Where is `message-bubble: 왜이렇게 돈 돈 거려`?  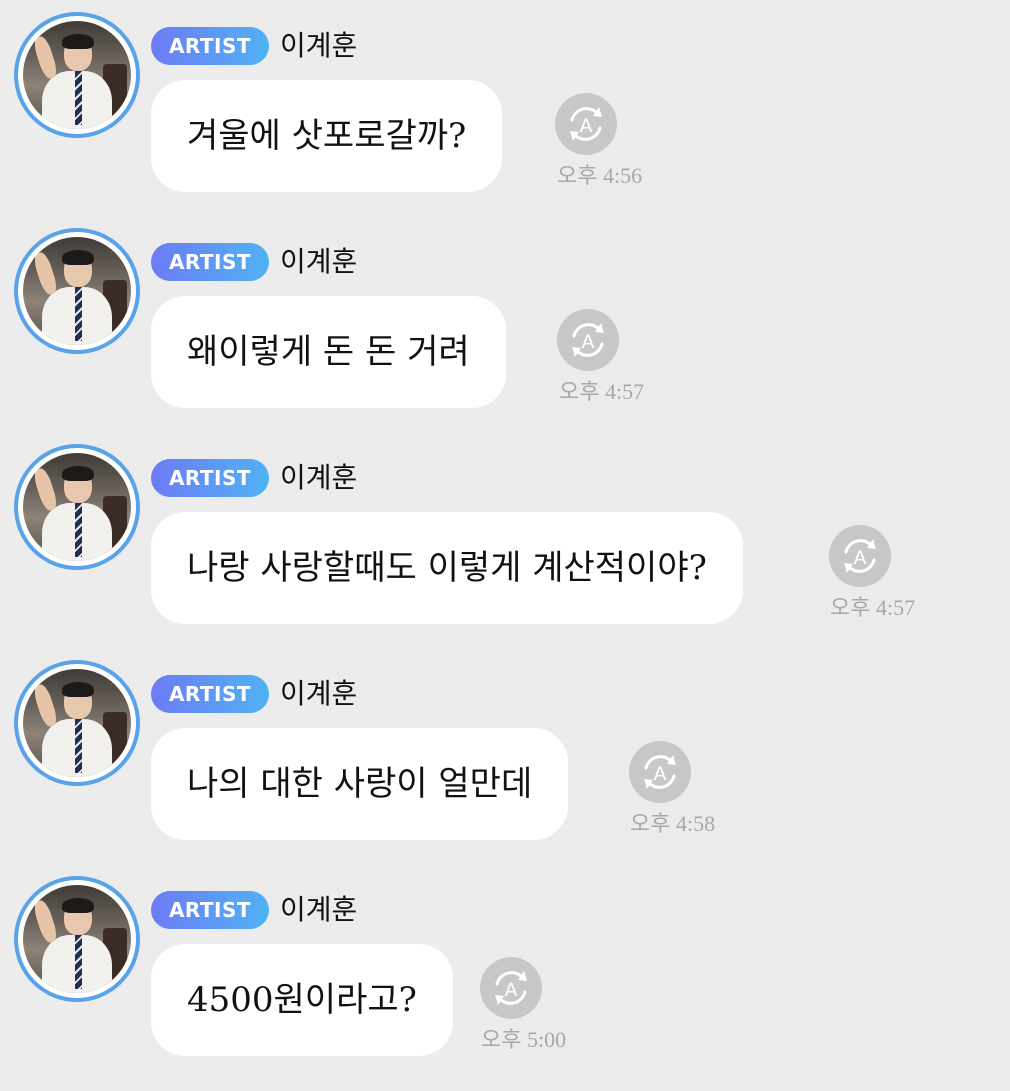
message-bubble: 왜이렇게 돈 돈 거려 is located at coordinates (328, 352).